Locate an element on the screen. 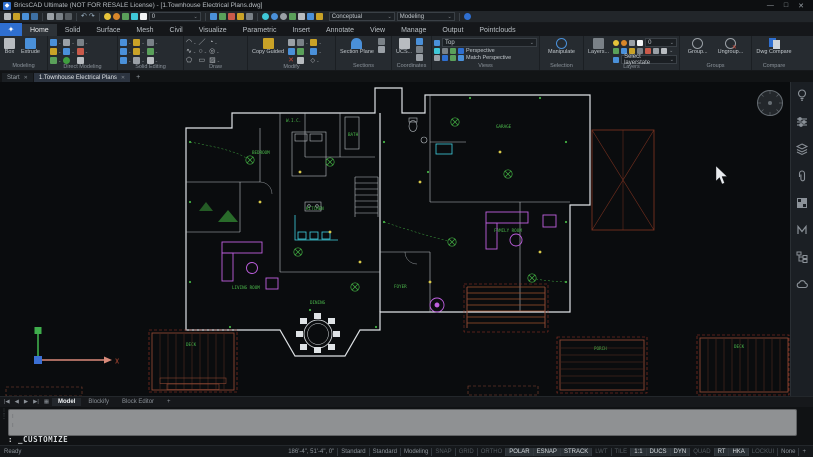 Image resolution: width=813 pixels, height=457 pixels. toggle-scale: 1:1 is located at coordinates (639, 451).